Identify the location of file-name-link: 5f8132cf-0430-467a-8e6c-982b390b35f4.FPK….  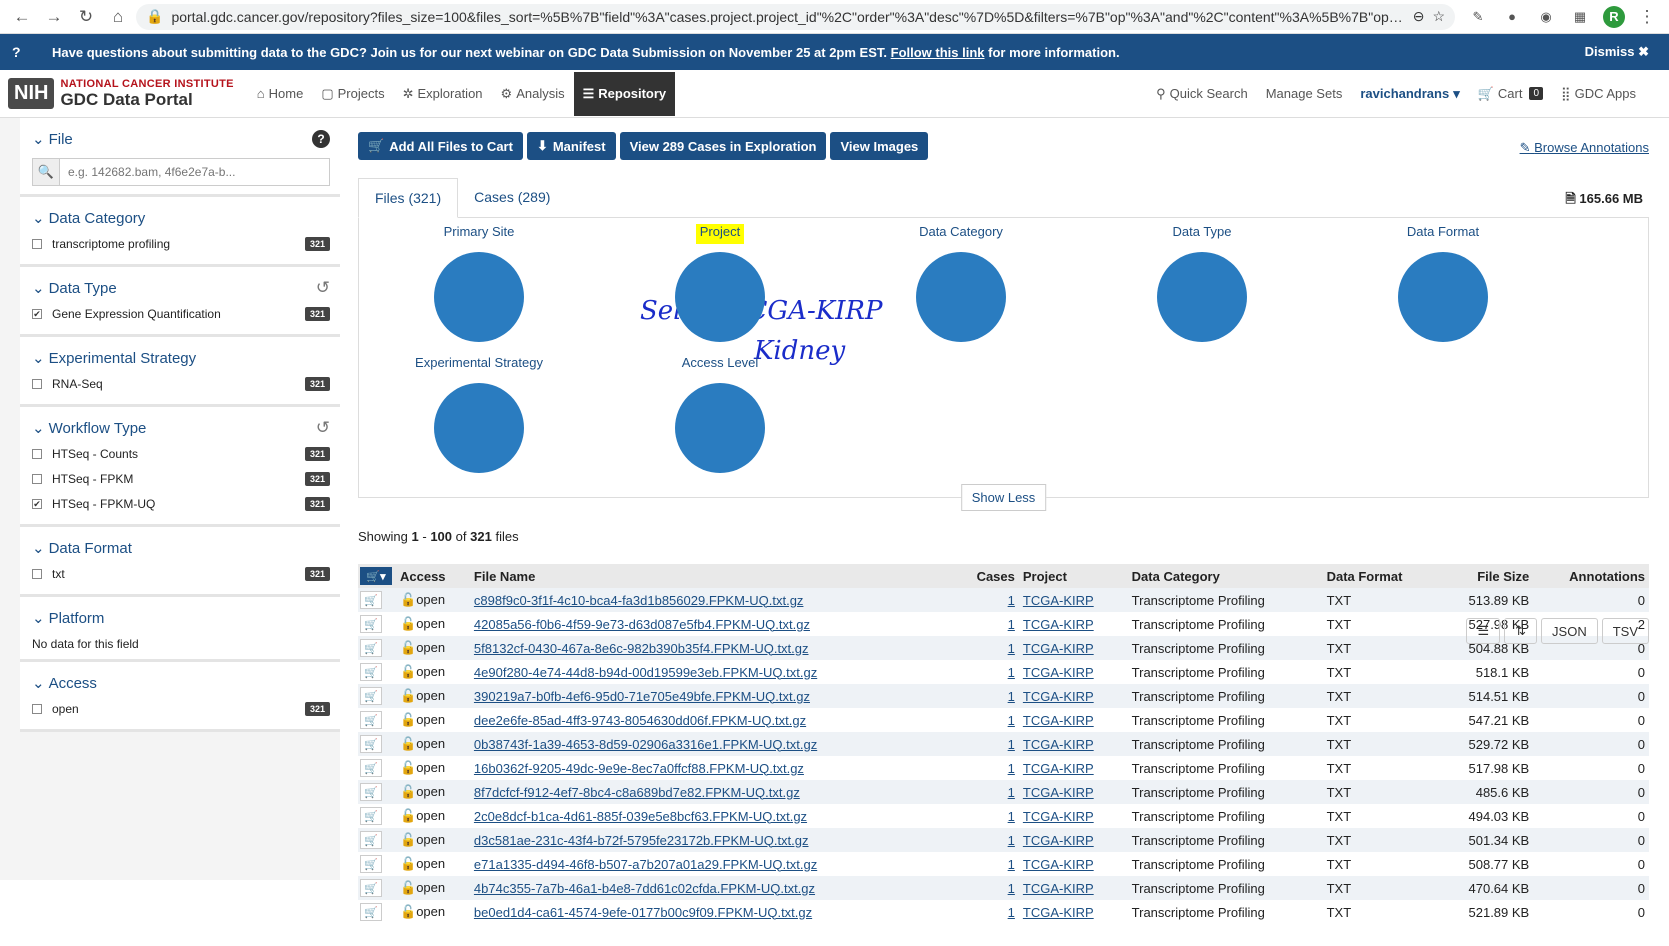
(641, 648).